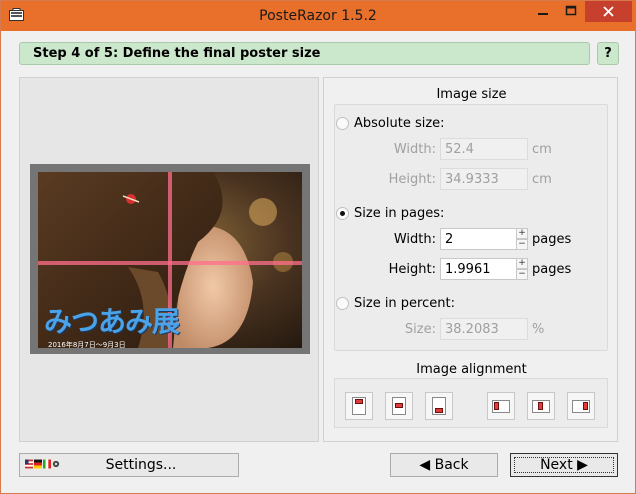  What do you see at coordinates (552, 239) in the screenshot?
I see `pages-width-unit: pages` at bounding box center [552, 239].